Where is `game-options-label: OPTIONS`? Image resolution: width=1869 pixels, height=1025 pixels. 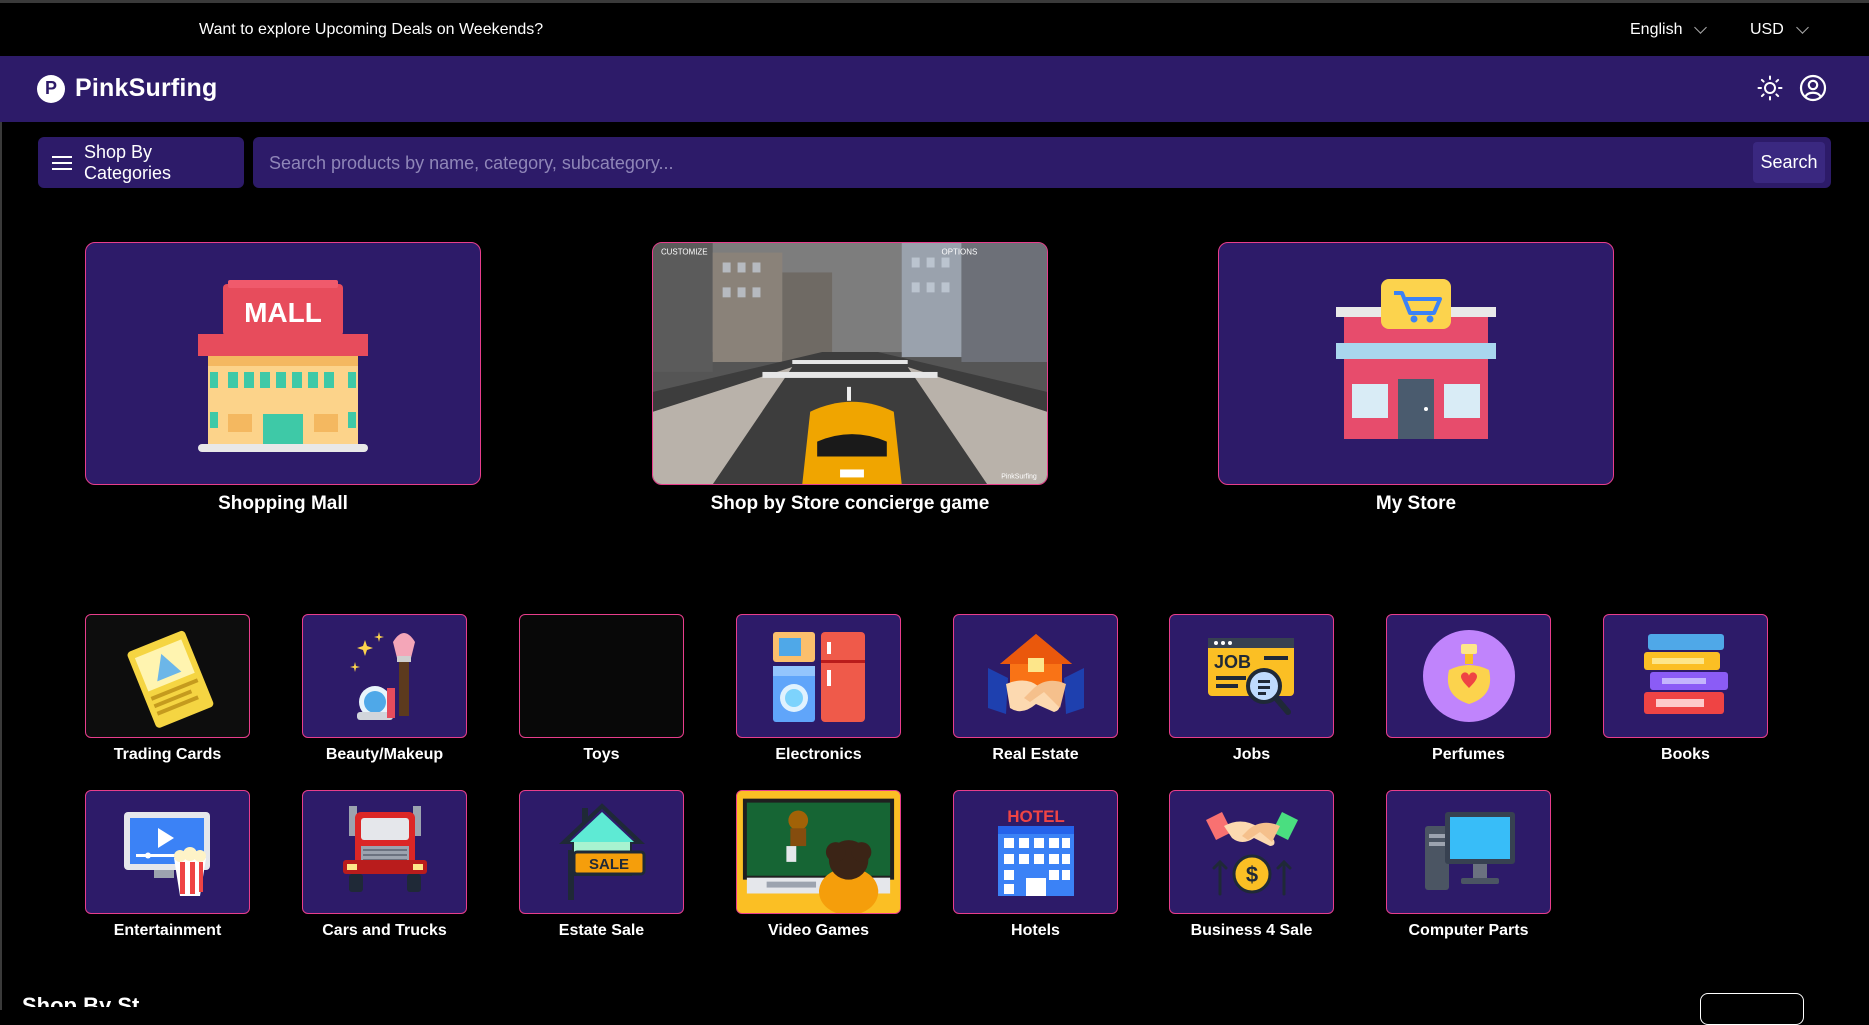 game-options-label: OPTIONS is located at coordinates (960, 252).